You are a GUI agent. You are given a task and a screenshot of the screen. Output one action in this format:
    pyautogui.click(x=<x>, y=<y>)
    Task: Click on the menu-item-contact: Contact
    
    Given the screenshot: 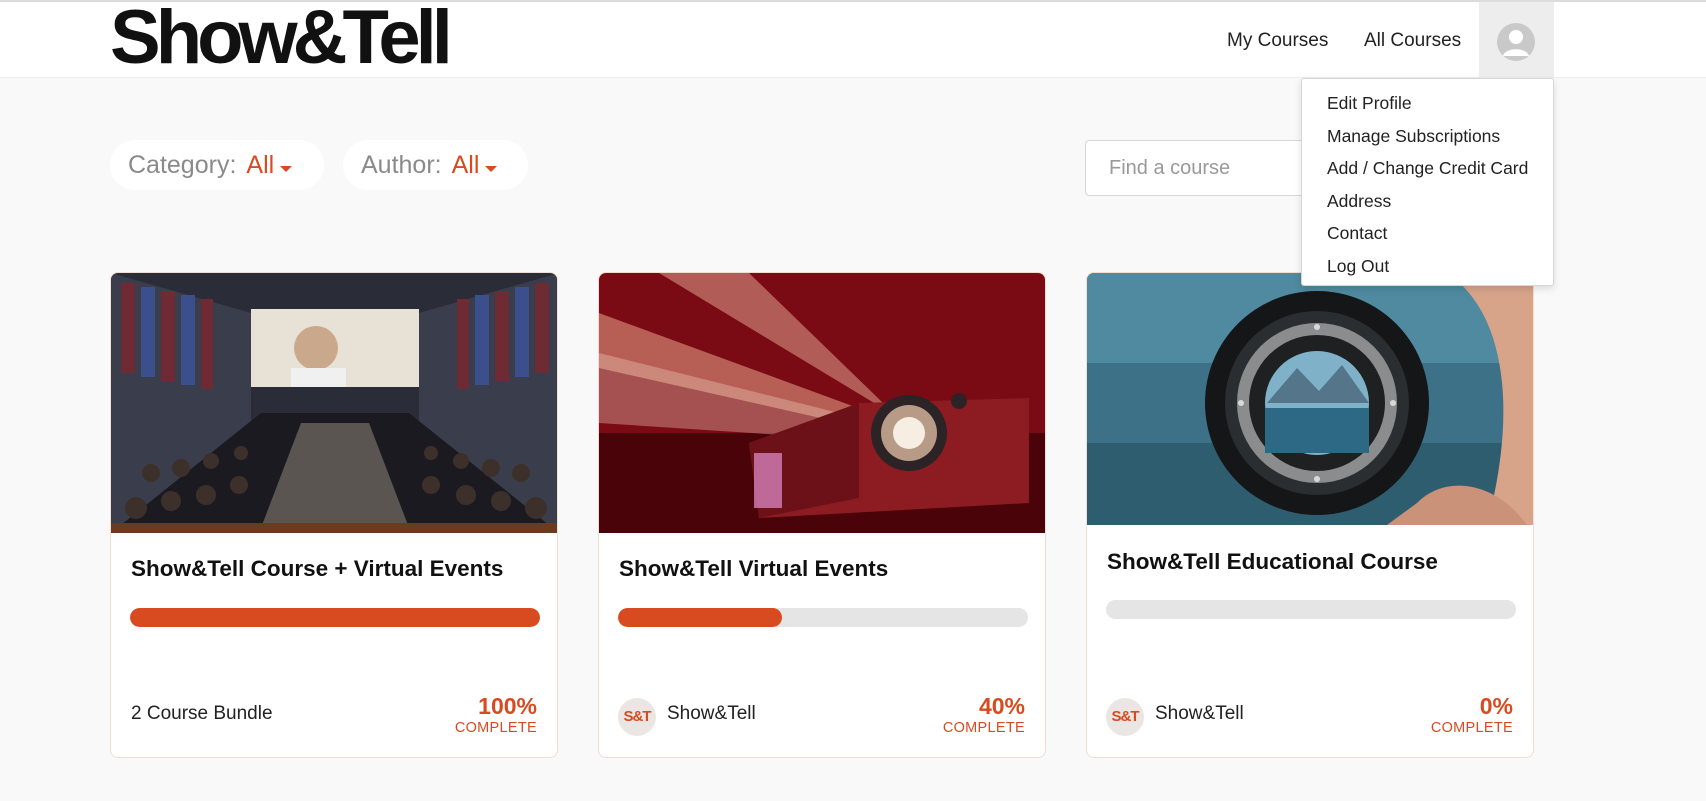 What is the action you would take?
    pyautogui.click(x=1427, y=233)
    